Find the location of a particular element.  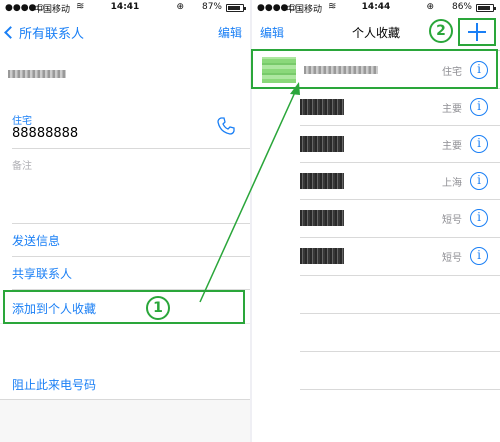

nav-bar: 所有联系人 编辑 is located at coordinates (125, 33).